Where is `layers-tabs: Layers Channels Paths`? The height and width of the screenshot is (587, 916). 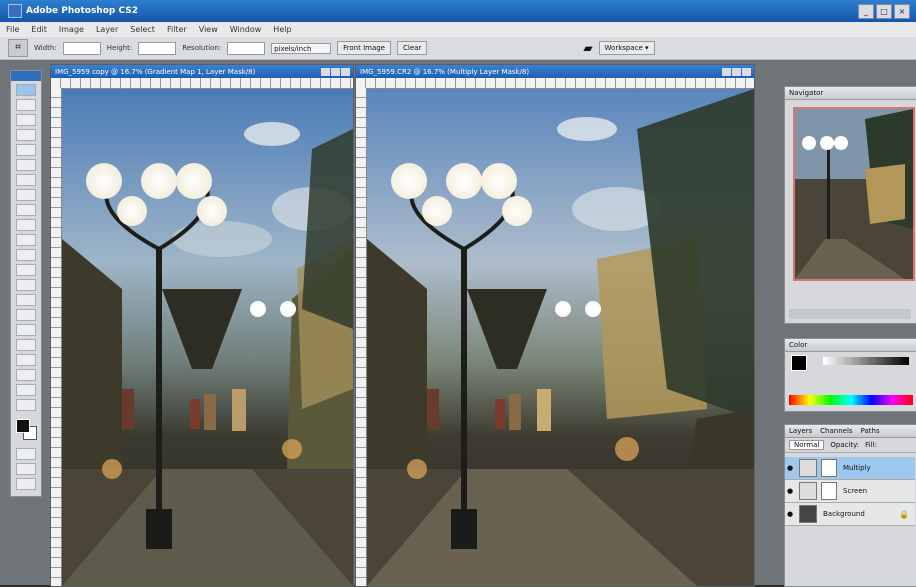
layers-tabs: Layers Channels Paths is located at coordinates (850, 431).